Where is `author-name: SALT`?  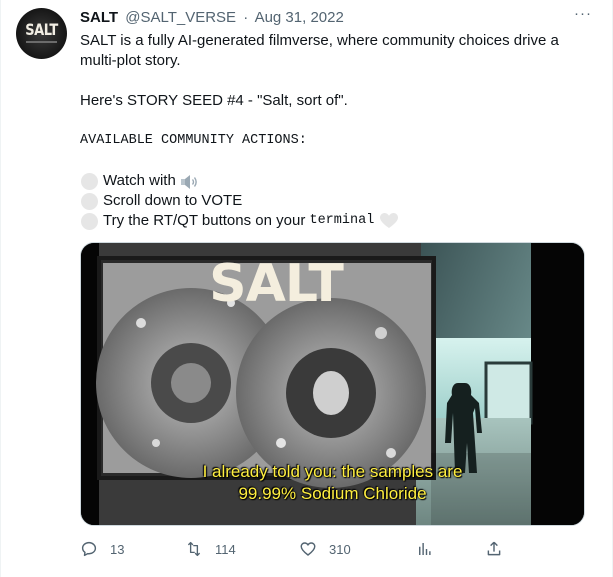 author-name: SALT is located at coordinates (99, 17).